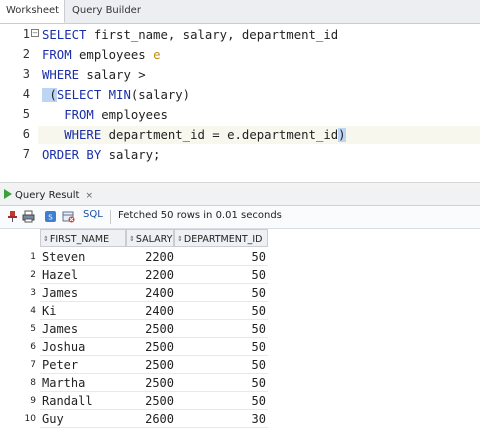 Image resolution: width=480 pixels, height=428 pixels. I want to click on code-line: WHERE salary >, so click(94, 75).